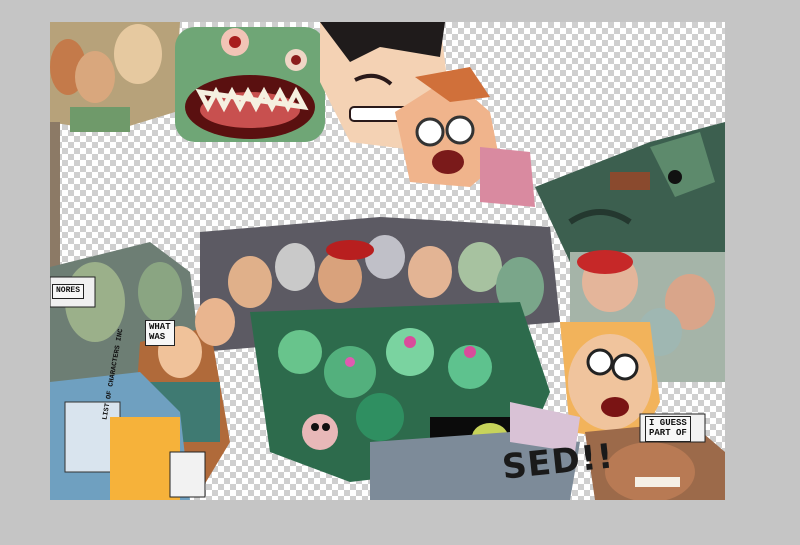 The height and width of the screenshot is (545, 800). What do you see at coordinates (160, 333) in the screenshot?
I see `speech-bubble-what-was: WHAT WAS` at bounding box center [160, 333].